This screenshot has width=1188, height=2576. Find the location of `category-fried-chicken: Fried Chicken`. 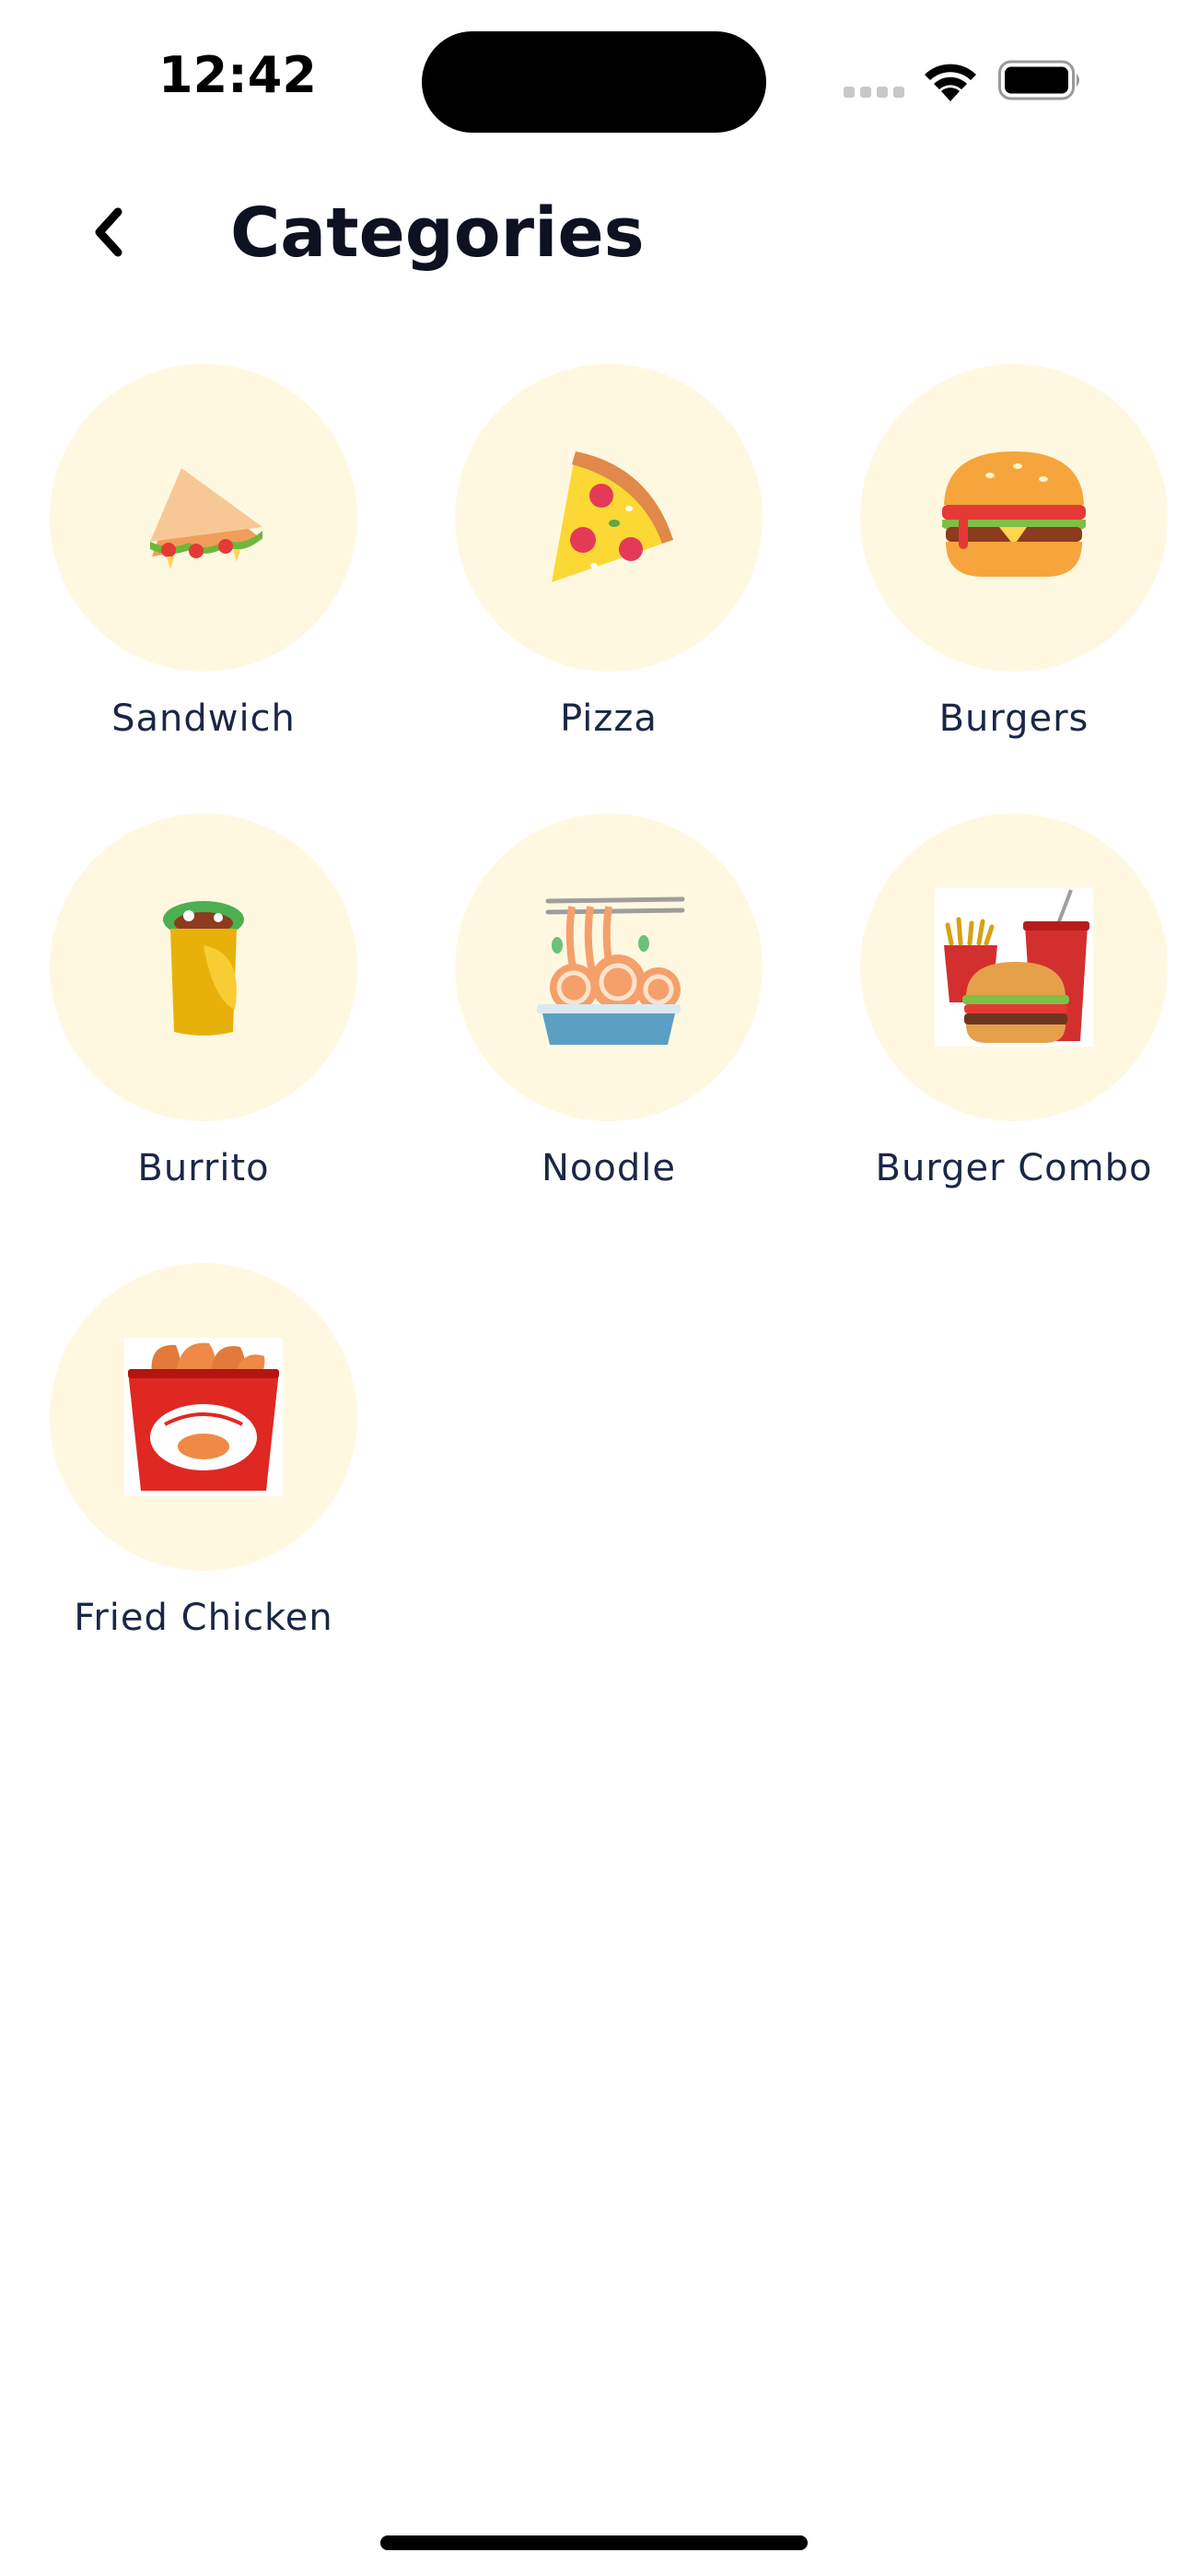

category-fried-chicken: Fried Chicken is located at coordinates (202, 1461).